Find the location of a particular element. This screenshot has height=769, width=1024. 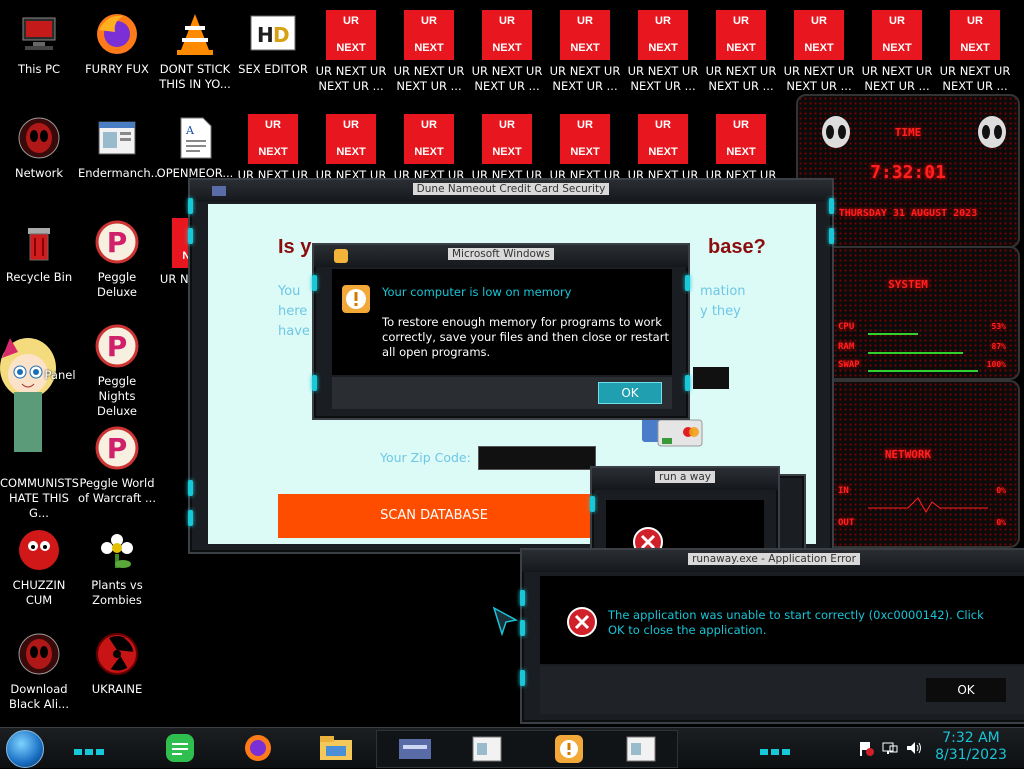

scam-window-titlebar: Dune Nameout Credit Card Security is located at coordinates (511, 191).